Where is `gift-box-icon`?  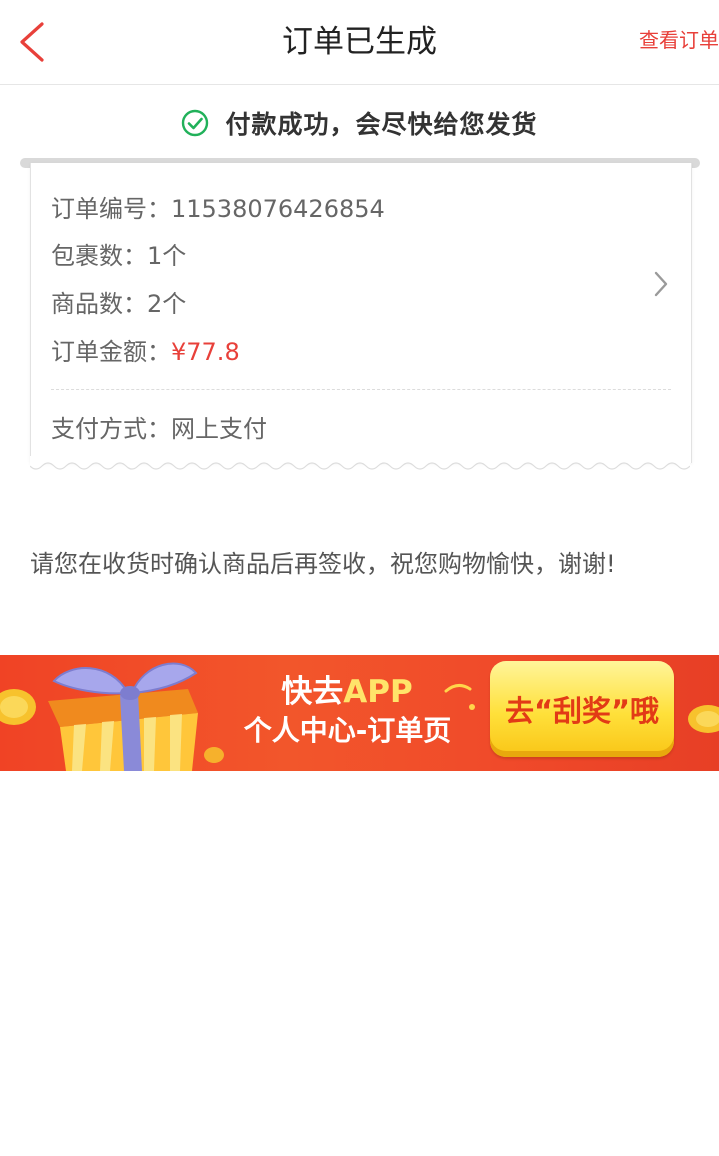 gift-box-icon is located at coordinates (123, 716).